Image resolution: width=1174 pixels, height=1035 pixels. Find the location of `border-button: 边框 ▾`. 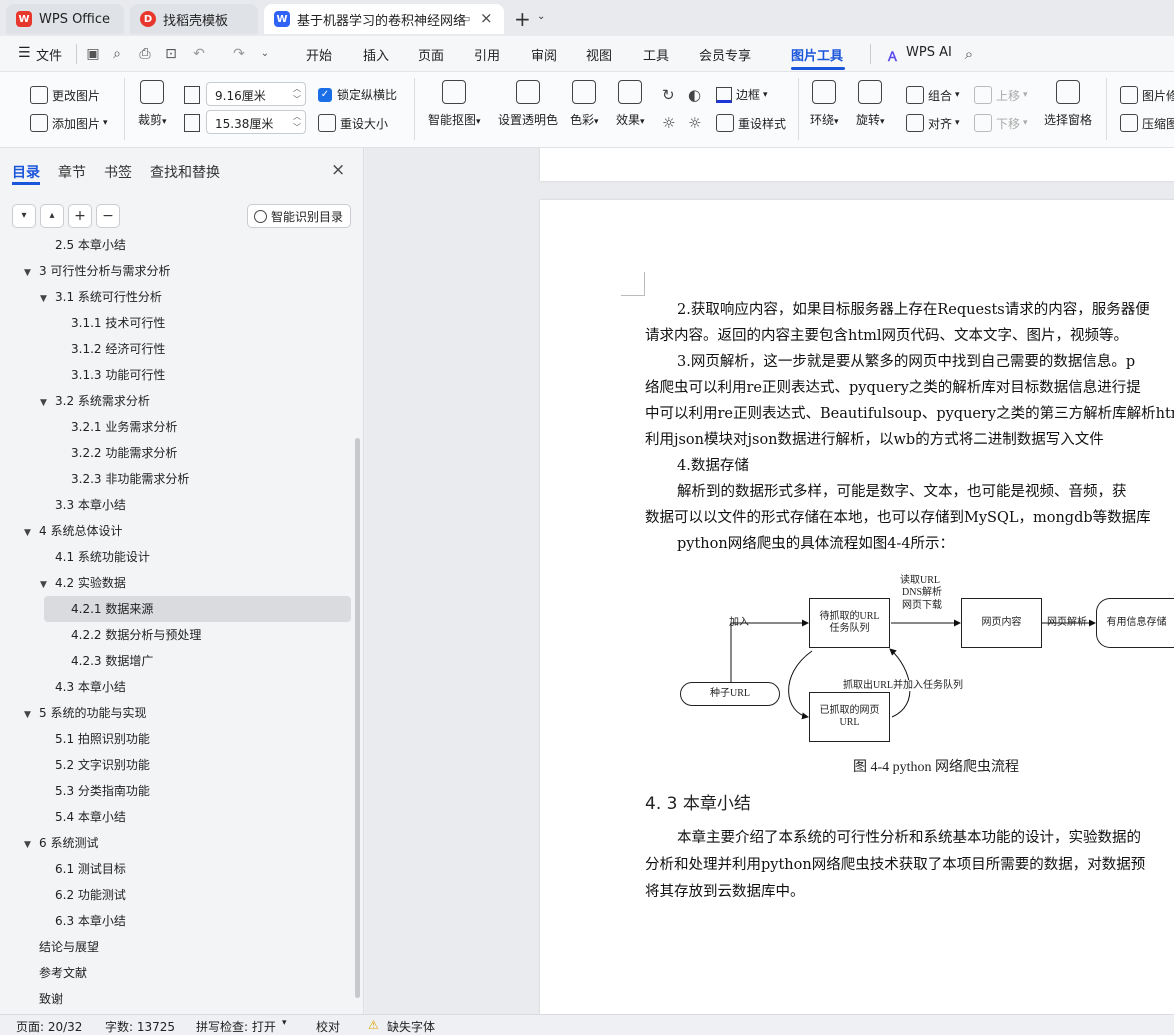

border-button: 边框 ▾ is located at coordinates (742, 94).